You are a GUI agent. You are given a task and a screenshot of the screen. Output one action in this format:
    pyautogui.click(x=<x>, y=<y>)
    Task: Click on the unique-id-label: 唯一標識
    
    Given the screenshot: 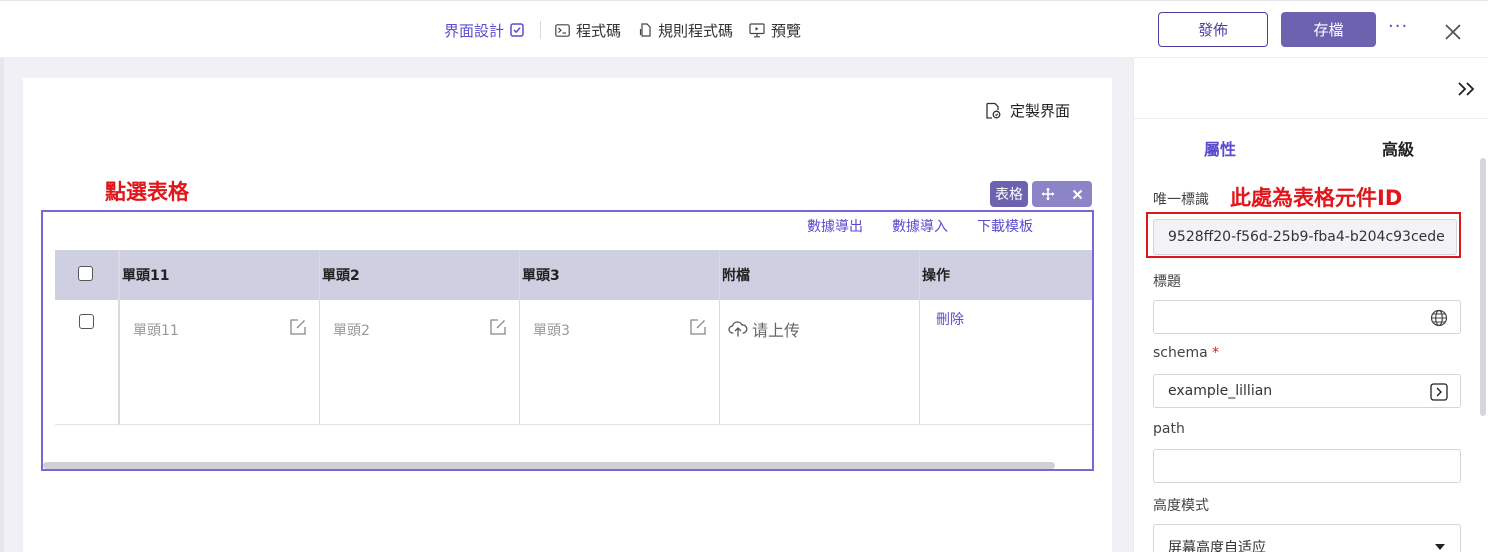 What is the action you would take?
    pyautogui.click(x=1181, y=200)
    